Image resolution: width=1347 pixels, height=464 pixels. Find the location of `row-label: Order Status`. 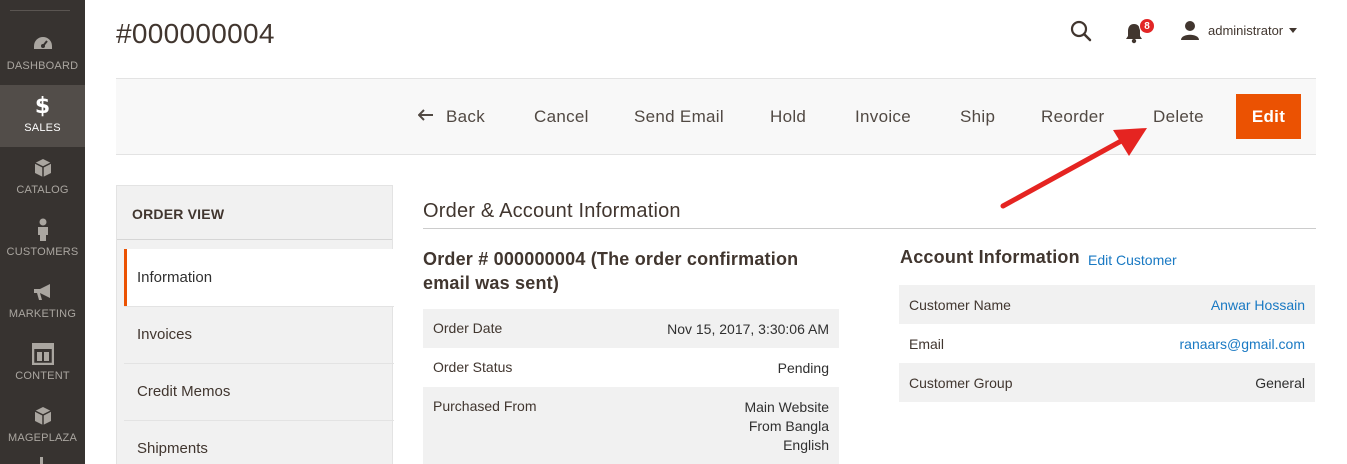

row-label: Order Status is located at coordinates (473, 367).